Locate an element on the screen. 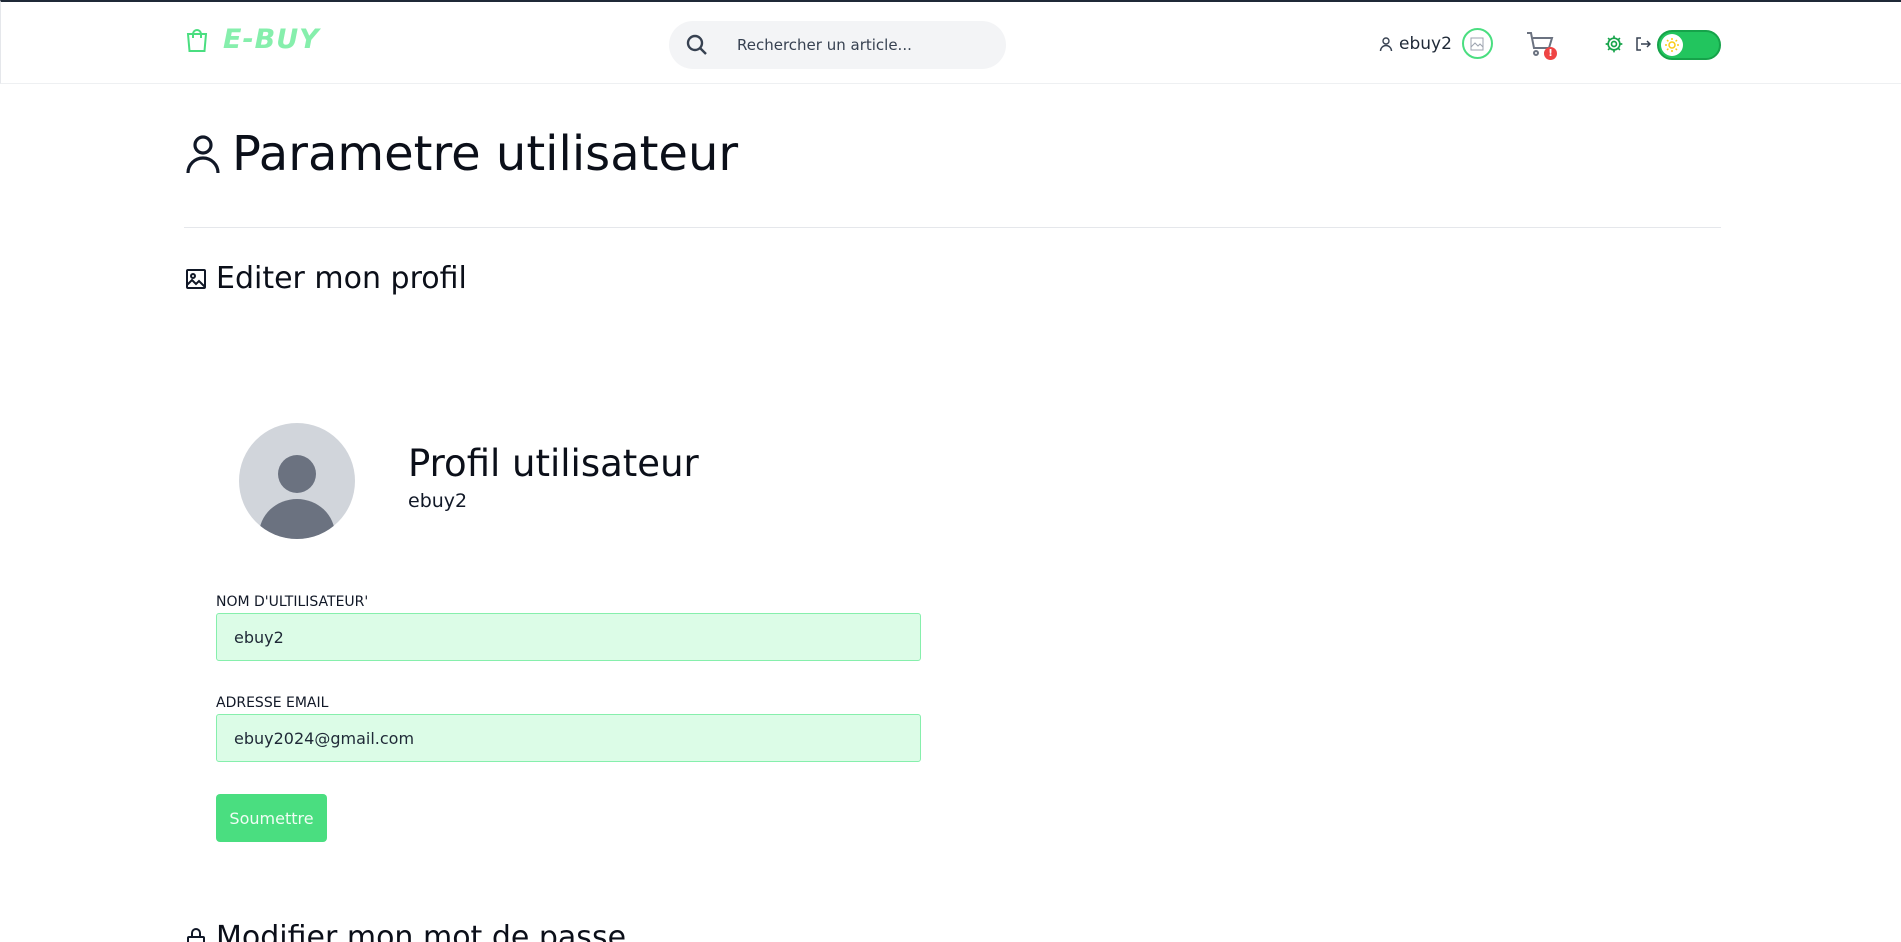  cart-badge: ! is located at coordinates (1550, 53).